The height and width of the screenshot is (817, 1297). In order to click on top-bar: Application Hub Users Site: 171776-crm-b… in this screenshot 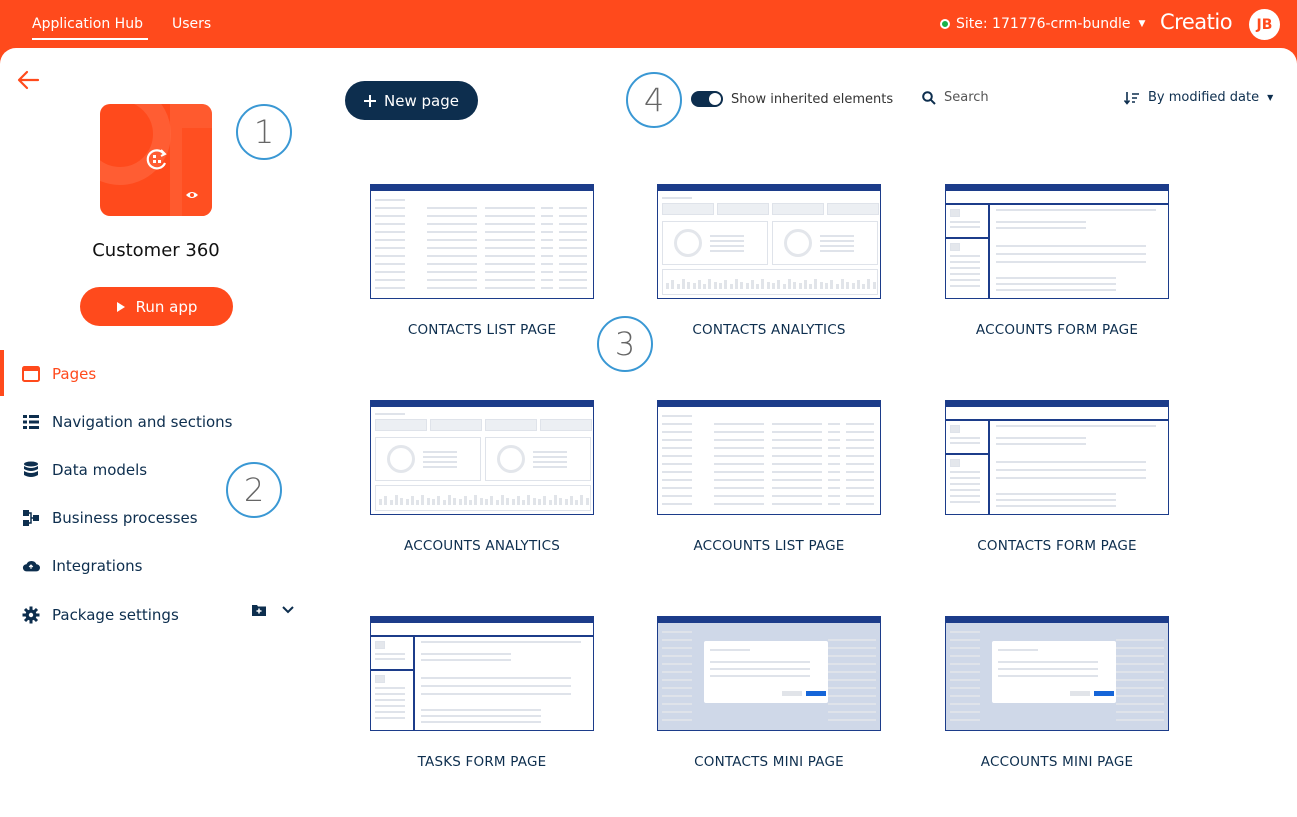, I will do `click(648, 24)`.